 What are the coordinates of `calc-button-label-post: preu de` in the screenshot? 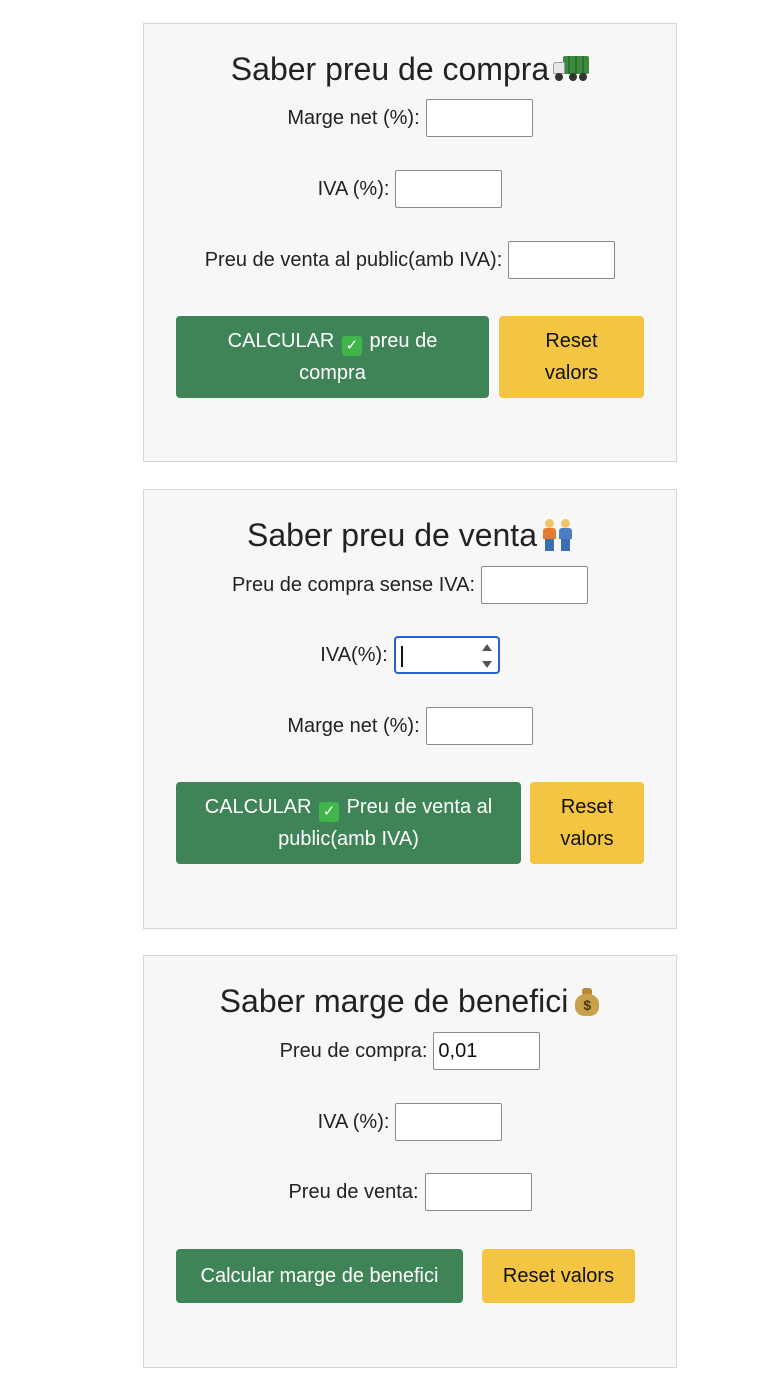 It's located at (403, 341).